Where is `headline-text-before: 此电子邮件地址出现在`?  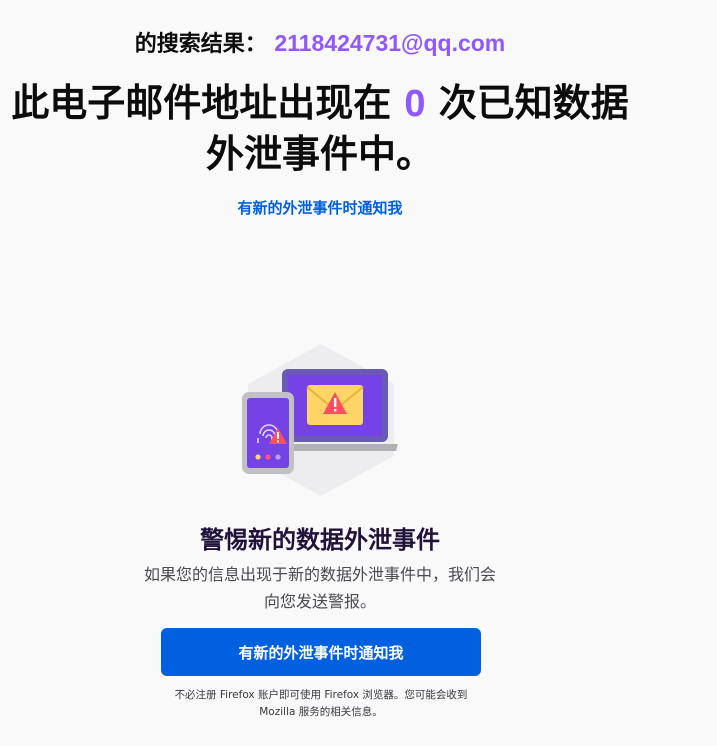
headline-text-before: 此电子邮件地址出现在 is located at coordinates (208, 103).